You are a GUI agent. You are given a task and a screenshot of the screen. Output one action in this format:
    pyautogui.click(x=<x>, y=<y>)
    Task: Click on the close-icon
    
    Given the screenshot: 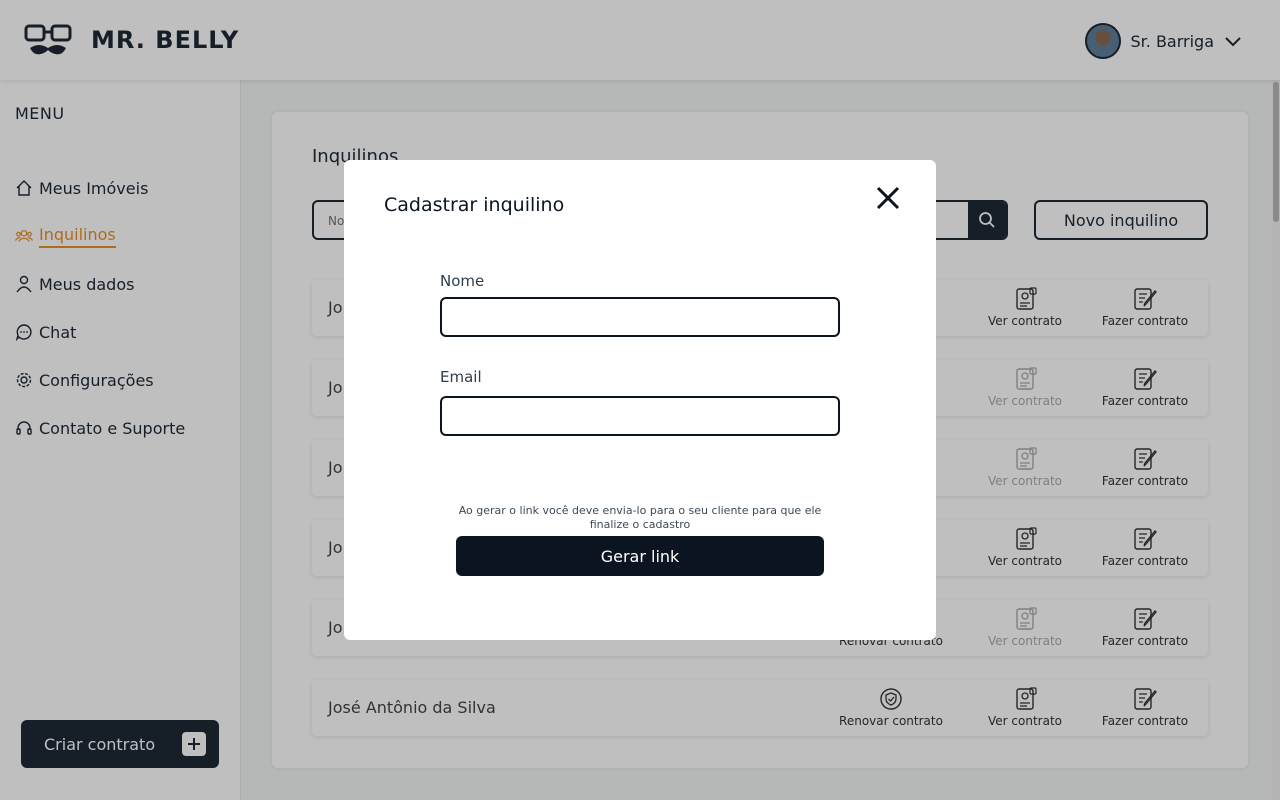 What is the action you would take?
    pyautogui.click(x=888, y=198)
    